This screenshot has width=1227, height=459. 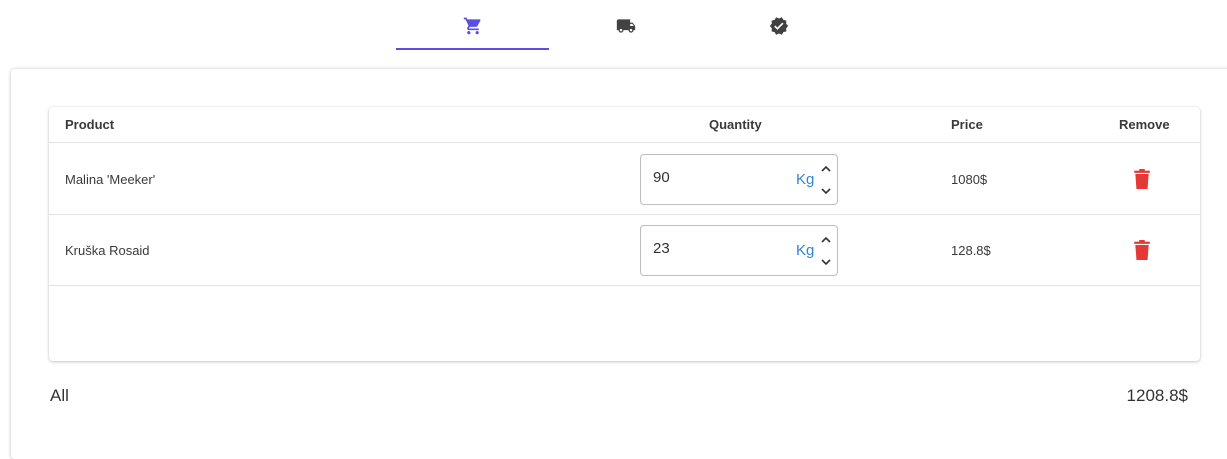 What do you see at coordinates (624, 125) in the screenshot?
I see `table-header: Product Quantity Price Remove` at bounding box center [624, 125].